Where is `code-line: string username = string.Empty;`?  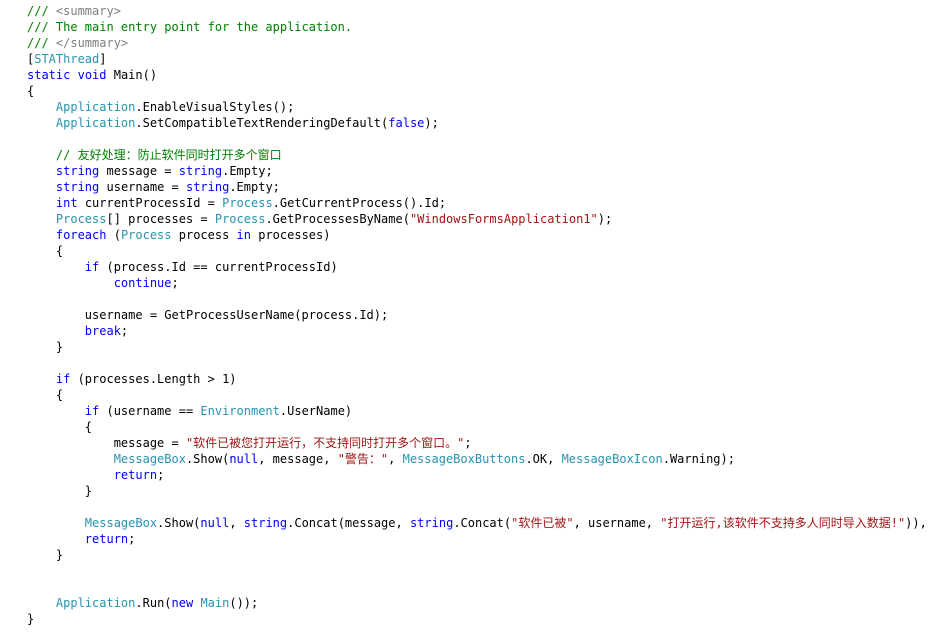
code-line: string username = string.Empty; is located at coordinates (489, 187).